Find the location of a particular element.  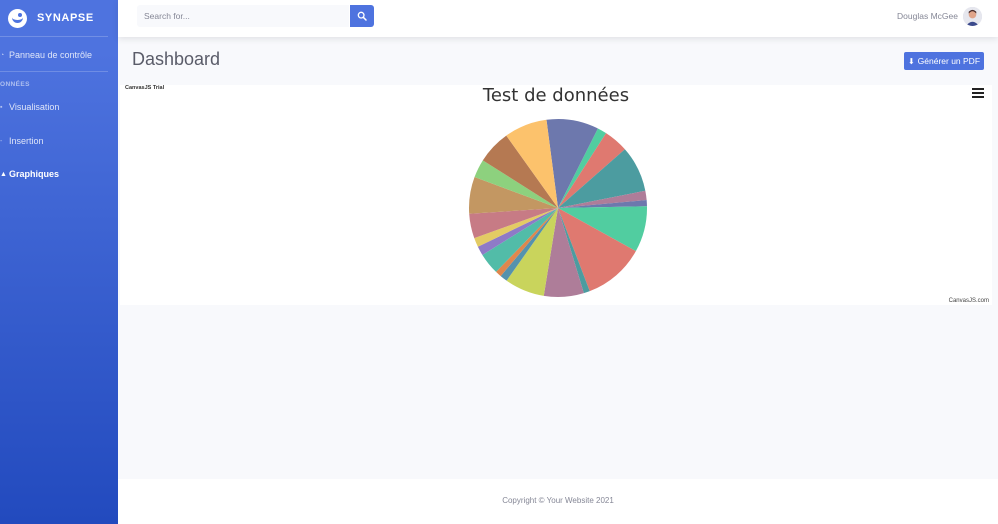

generate-pdf-button: ⬇ Générer un PDF is located at coordinates (944, 61).